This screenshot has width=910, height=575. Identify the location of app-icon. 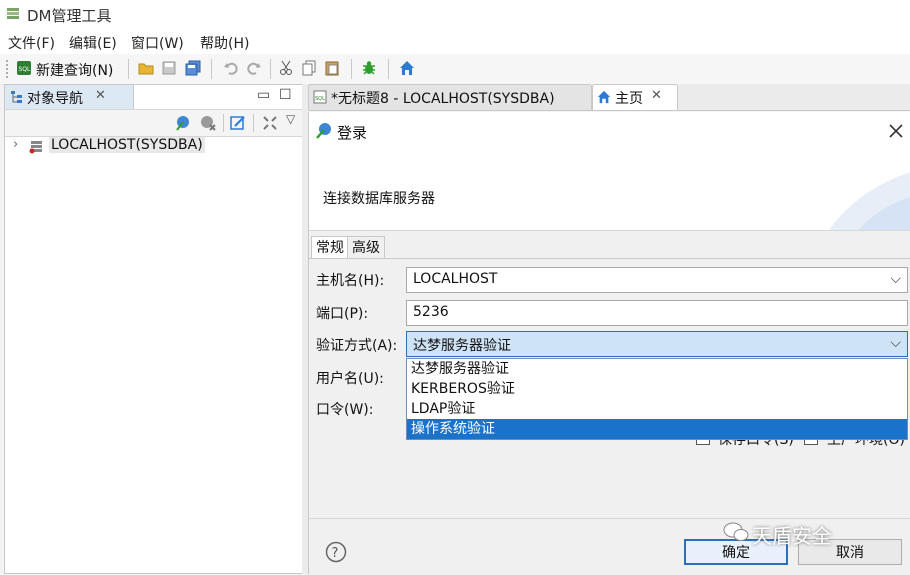
(13, 13).